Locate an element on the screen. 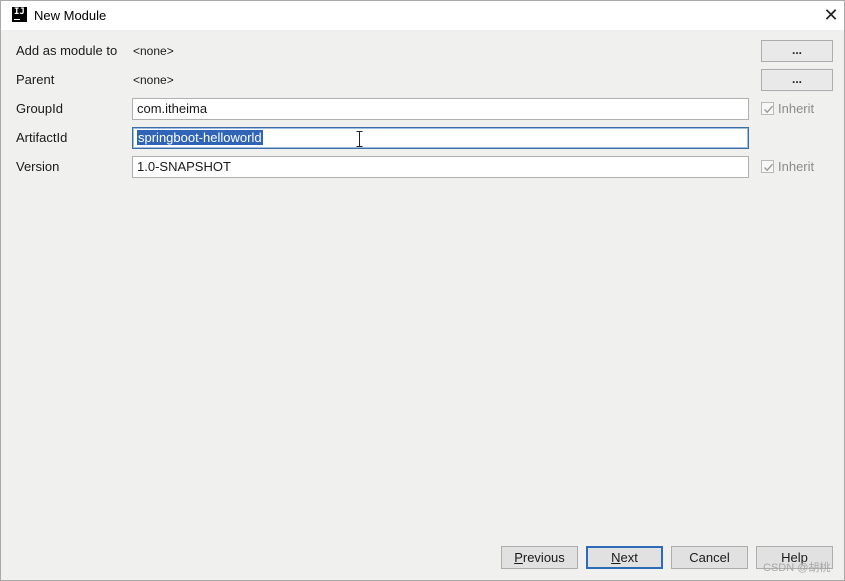 Image resolution: width=845 pixels, height=581 pixels. add-as-module-label: Add as module to is located at coordinates (67, 50).